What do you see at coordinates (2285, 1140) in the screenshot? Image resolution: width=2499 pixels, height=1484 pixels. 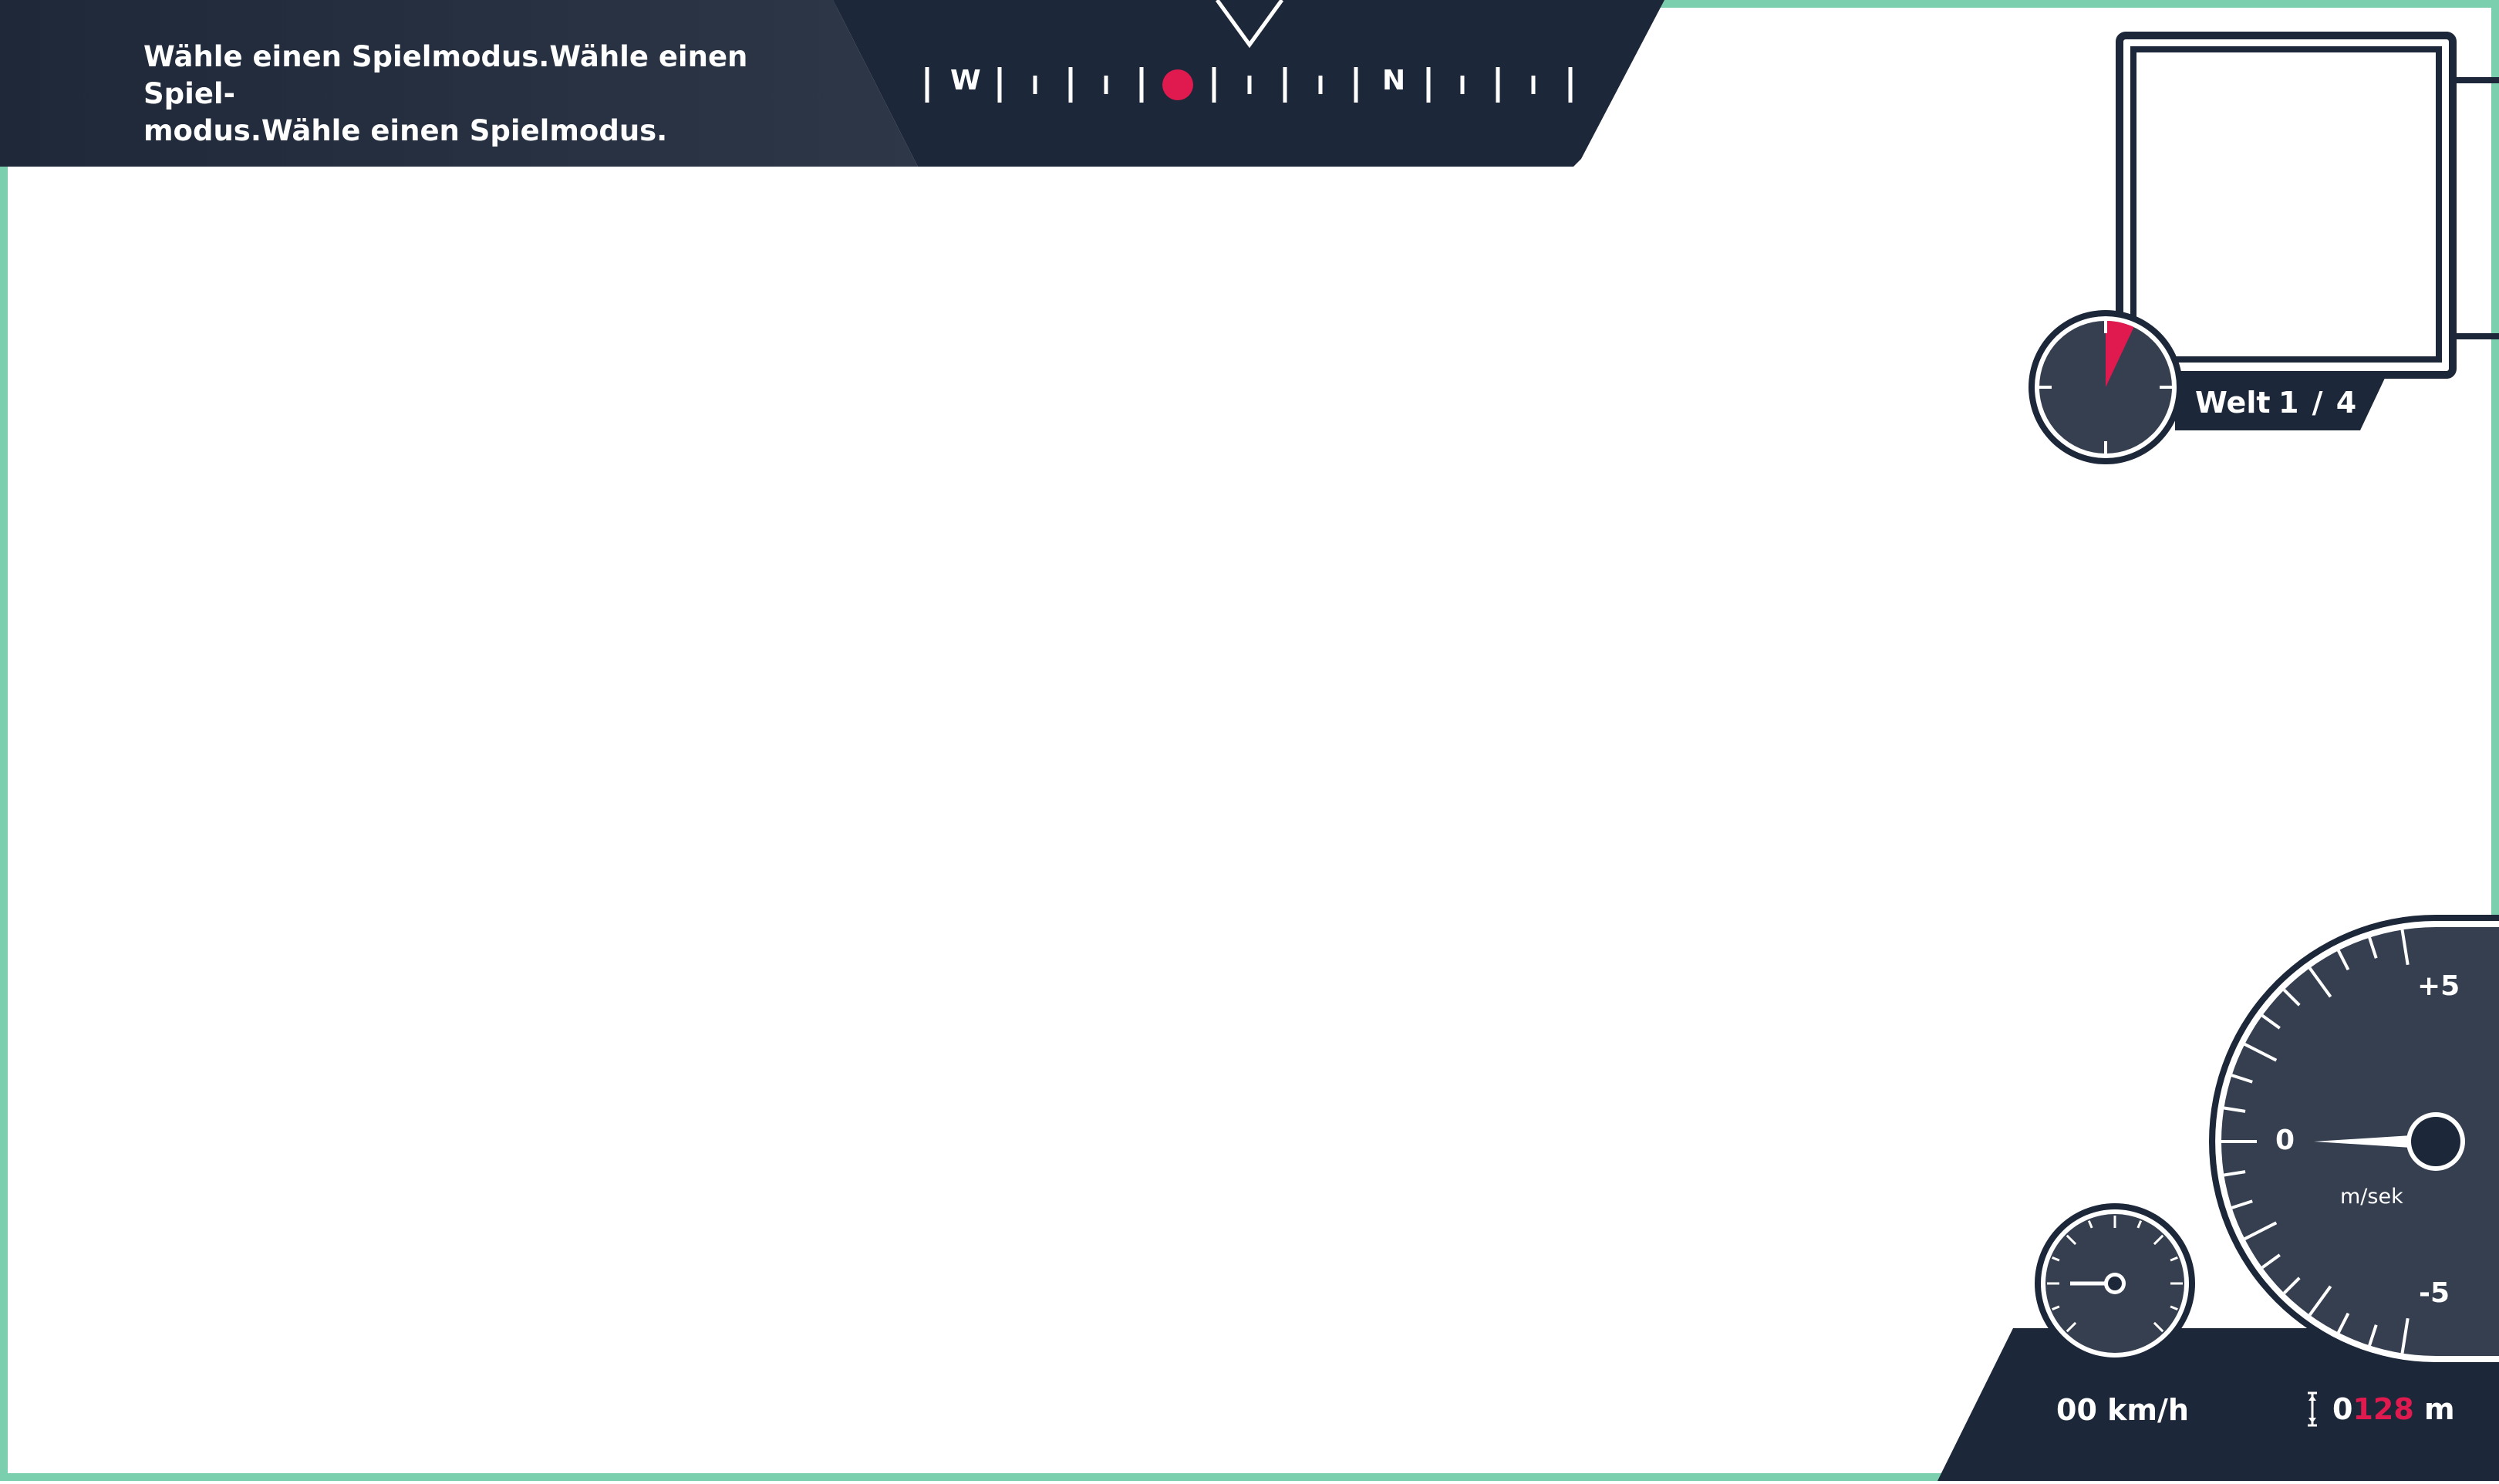 I see `vario-zero-label: 0` at bounding box center [2285, 1140].